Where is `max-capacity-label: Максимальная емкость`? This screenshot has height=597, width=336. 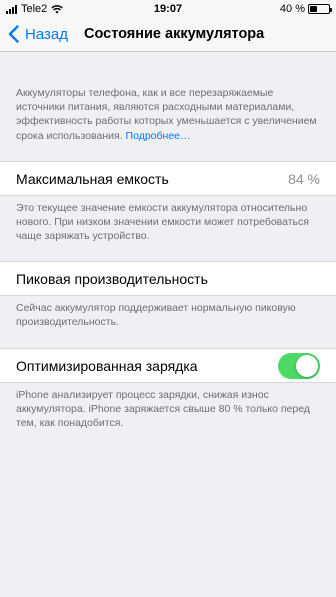
max-capacity-label: Максимальная емкость is located at coordinates (92, 179).